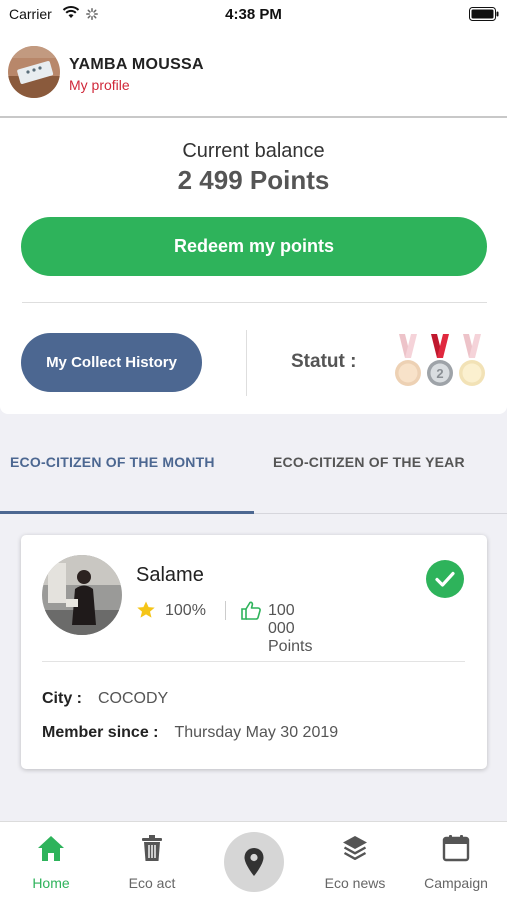 Image resolution: width=507 pixels, height=901 pixels. What do you see at coordinates (380, 513) in the screenshot?
I see `tab-baseline` at bounding box center [380, 513].